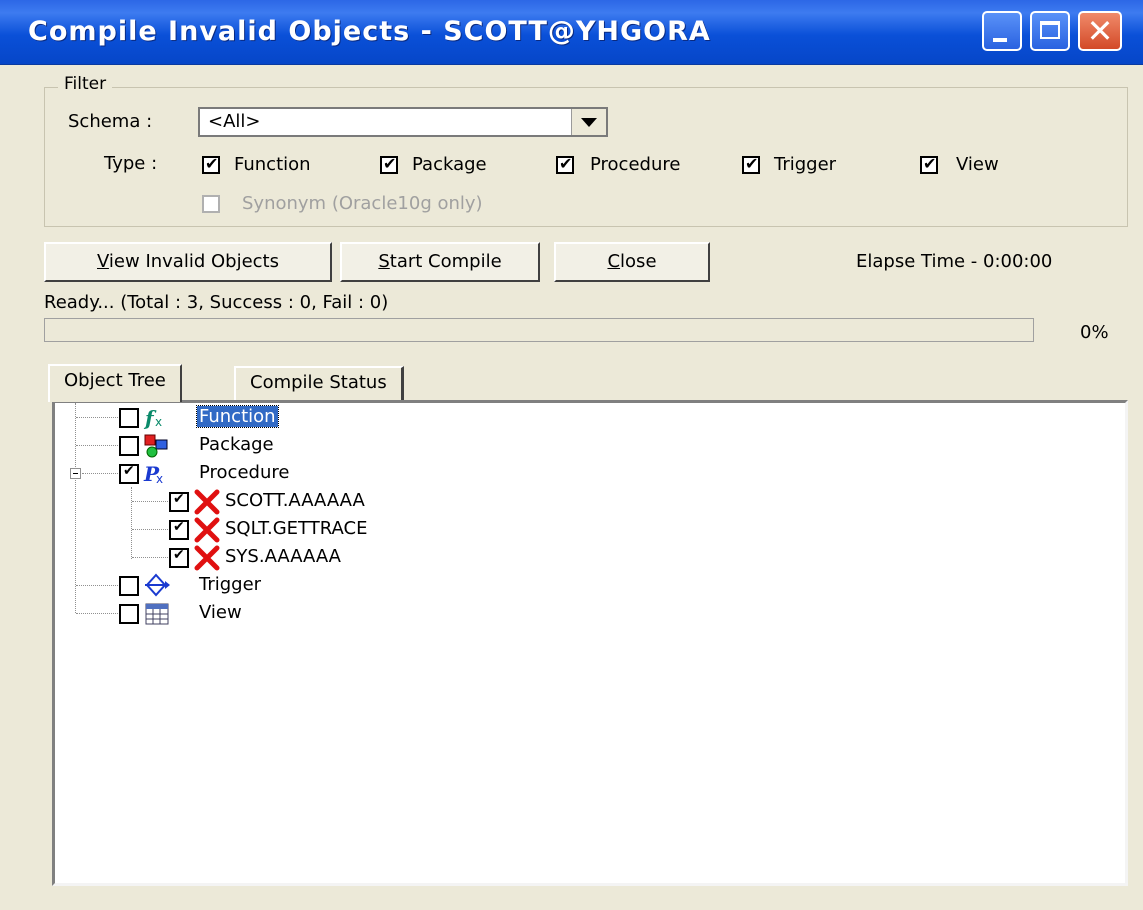 Image resolution: width=1143 pixels, height=910 pixels. Describe the element at coordinates (152, 418) in the screenshot. I see `function-icon: f x` at that location.